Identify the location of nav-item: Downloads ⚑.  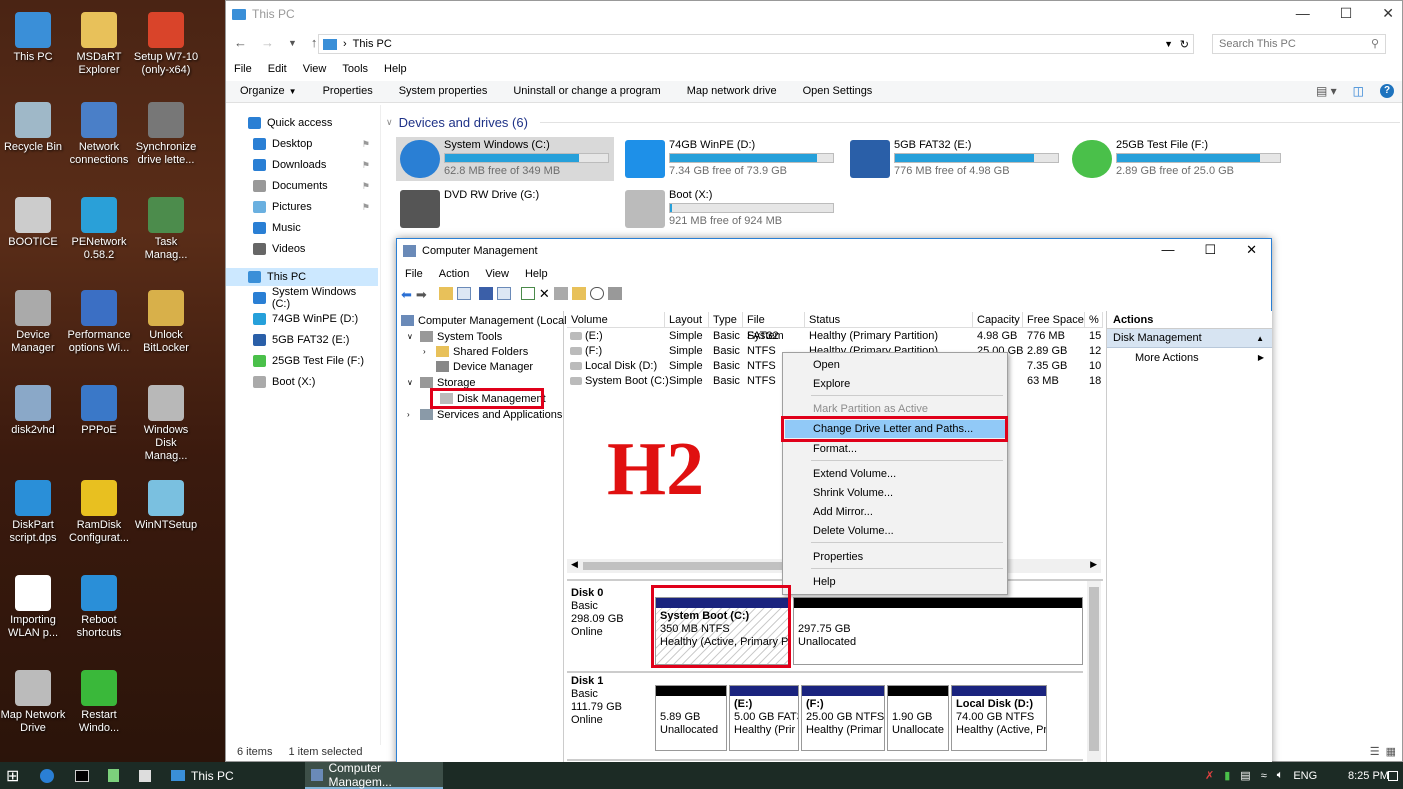
(314, 165).